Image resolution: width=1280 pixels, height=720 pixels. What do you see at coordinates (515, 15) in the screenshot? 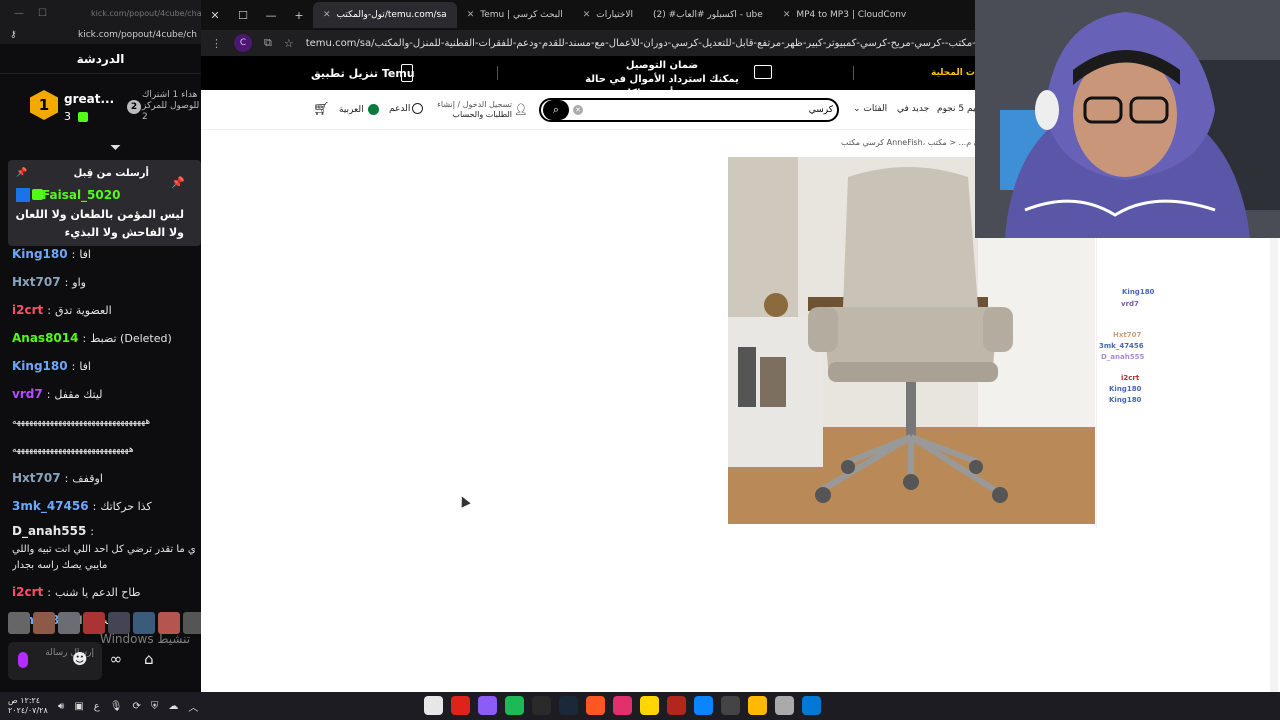
I see `tab-temu-search: ✕ Temu | البحث كرسي` at bounding box center [515, 15].